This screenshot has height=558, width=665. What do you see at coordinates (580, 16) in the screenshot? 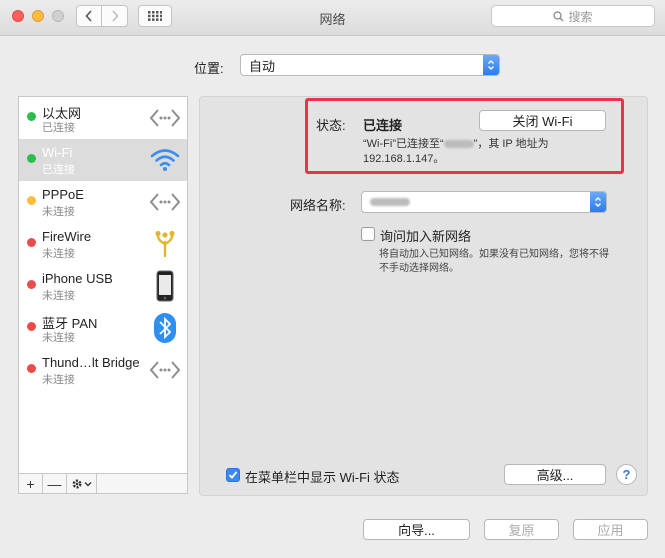
I see `search-placeholder: 搜索` at bounding box center [580, 16].